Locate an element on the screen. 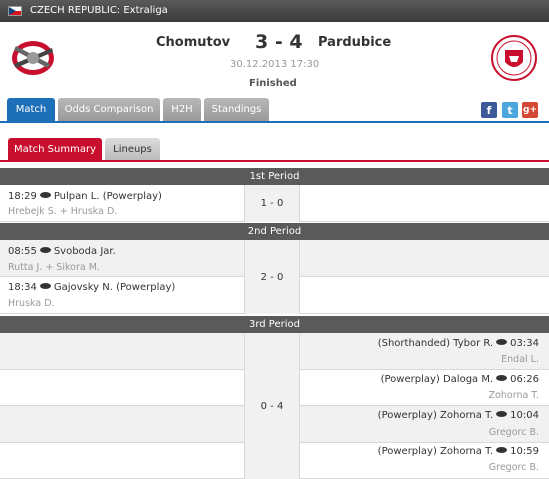 The image size is (549, 479). event-away: (Powerplay) Daloga M. 06:26 is located at coordinates (460, 379).